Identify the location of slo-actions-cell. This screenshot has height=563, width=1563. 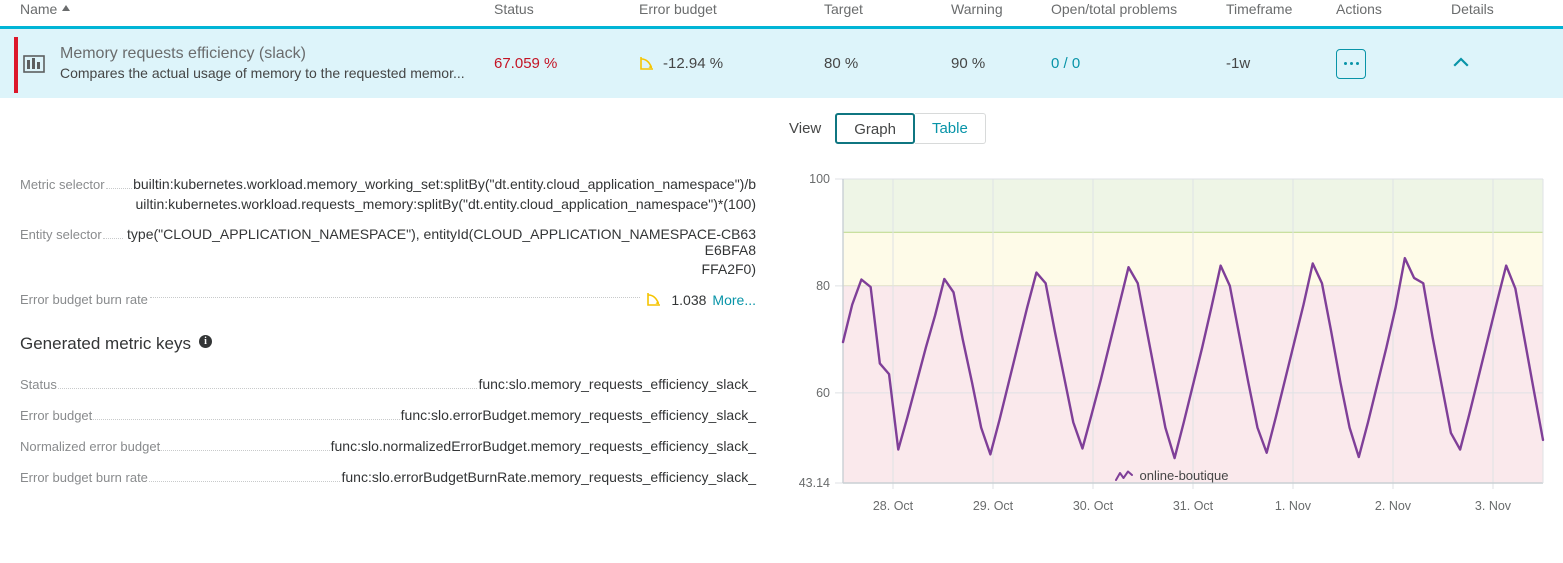
(1393, 63).